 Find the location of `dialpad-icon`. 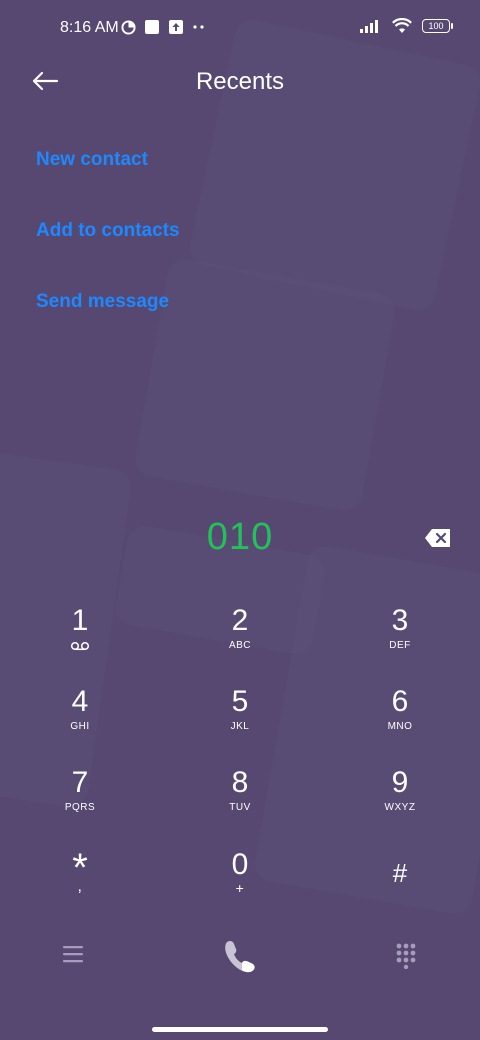

dialpad-icon is located at coordinates (406, 956).